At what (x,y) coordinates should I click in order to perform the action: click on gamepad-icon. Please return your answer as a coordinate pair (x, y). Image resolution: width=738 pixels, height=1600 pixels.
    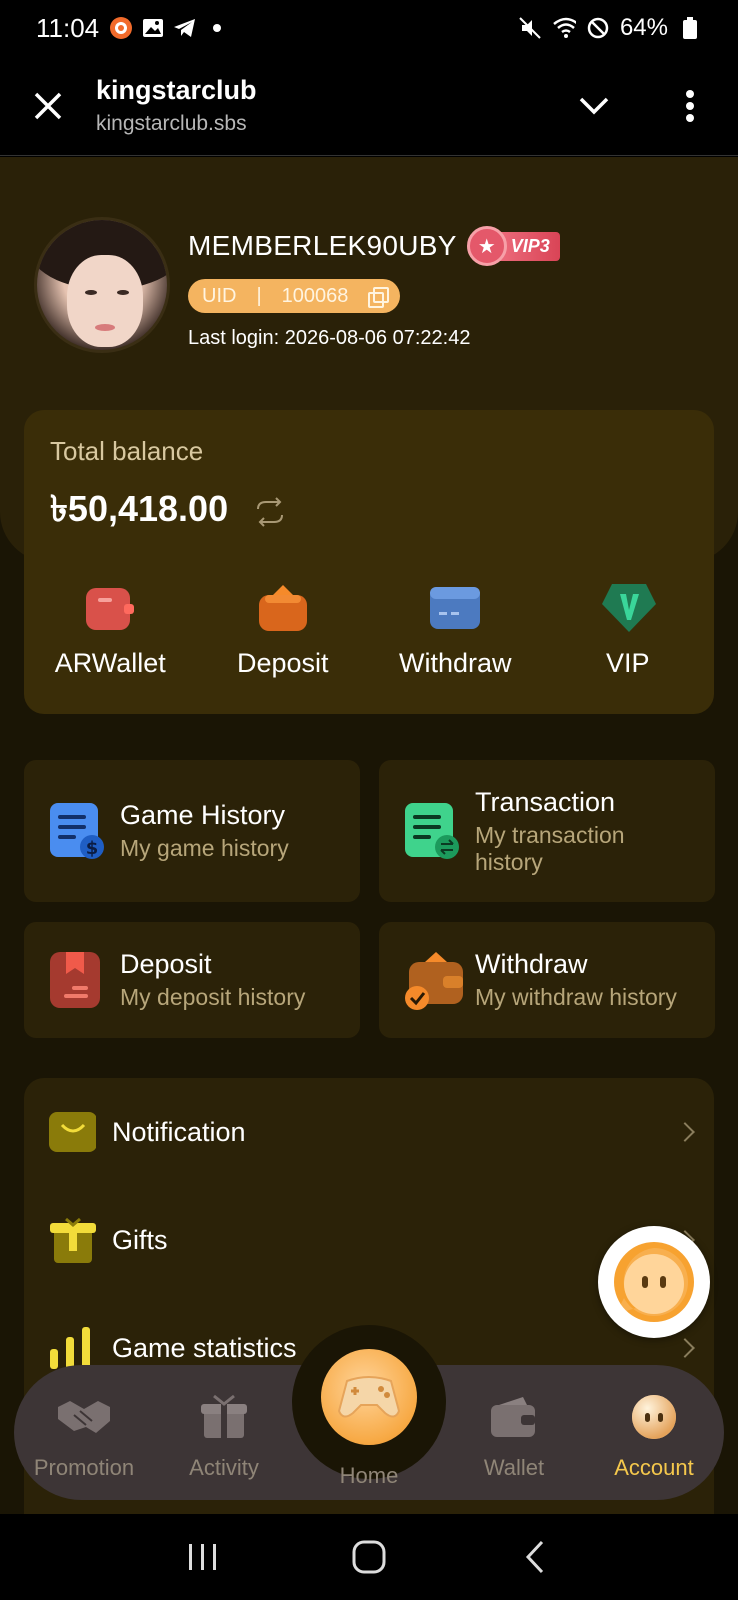
    Looking at the image, I should click on (369, 1397).